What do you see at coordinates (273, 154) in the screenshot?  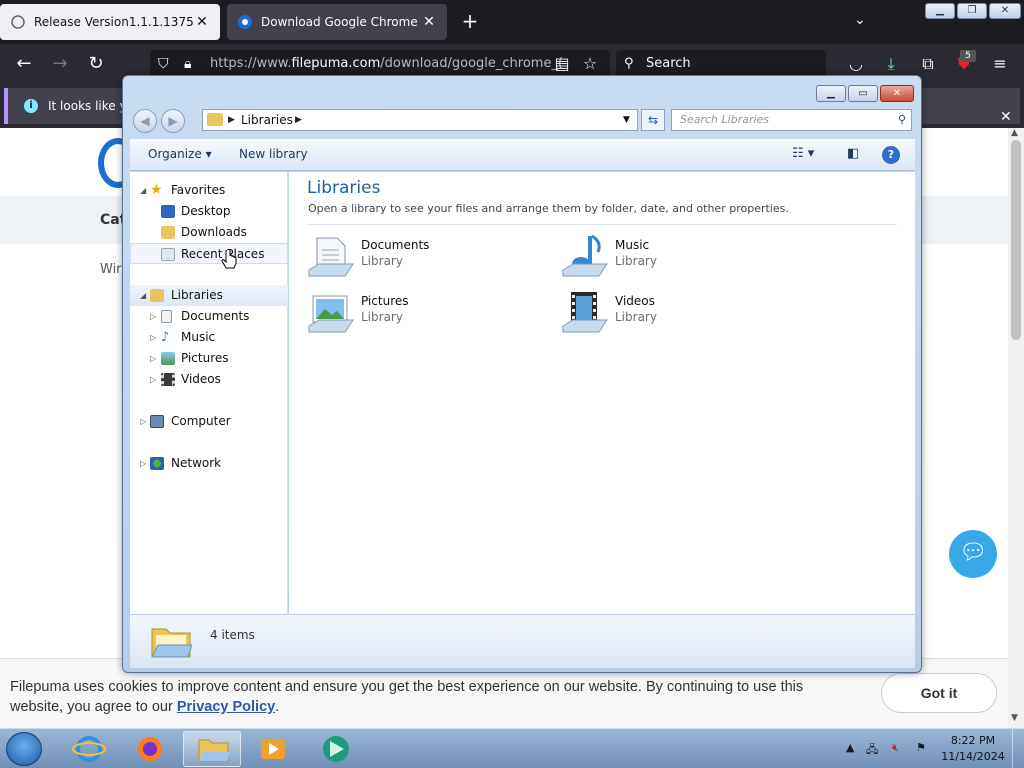 I see `new-library-button: New library` at bounding box center [273, 154].